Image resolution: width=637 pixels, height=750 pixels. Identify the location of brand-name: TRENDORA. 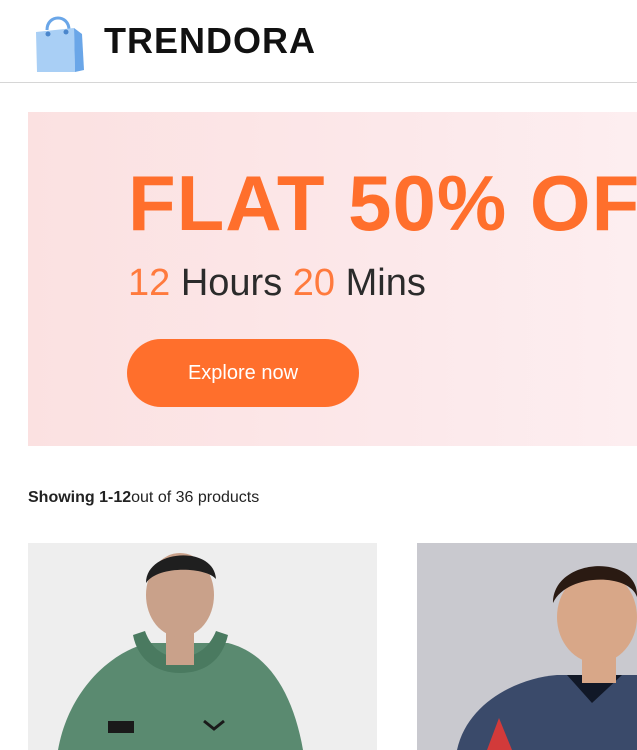
(210, 40).